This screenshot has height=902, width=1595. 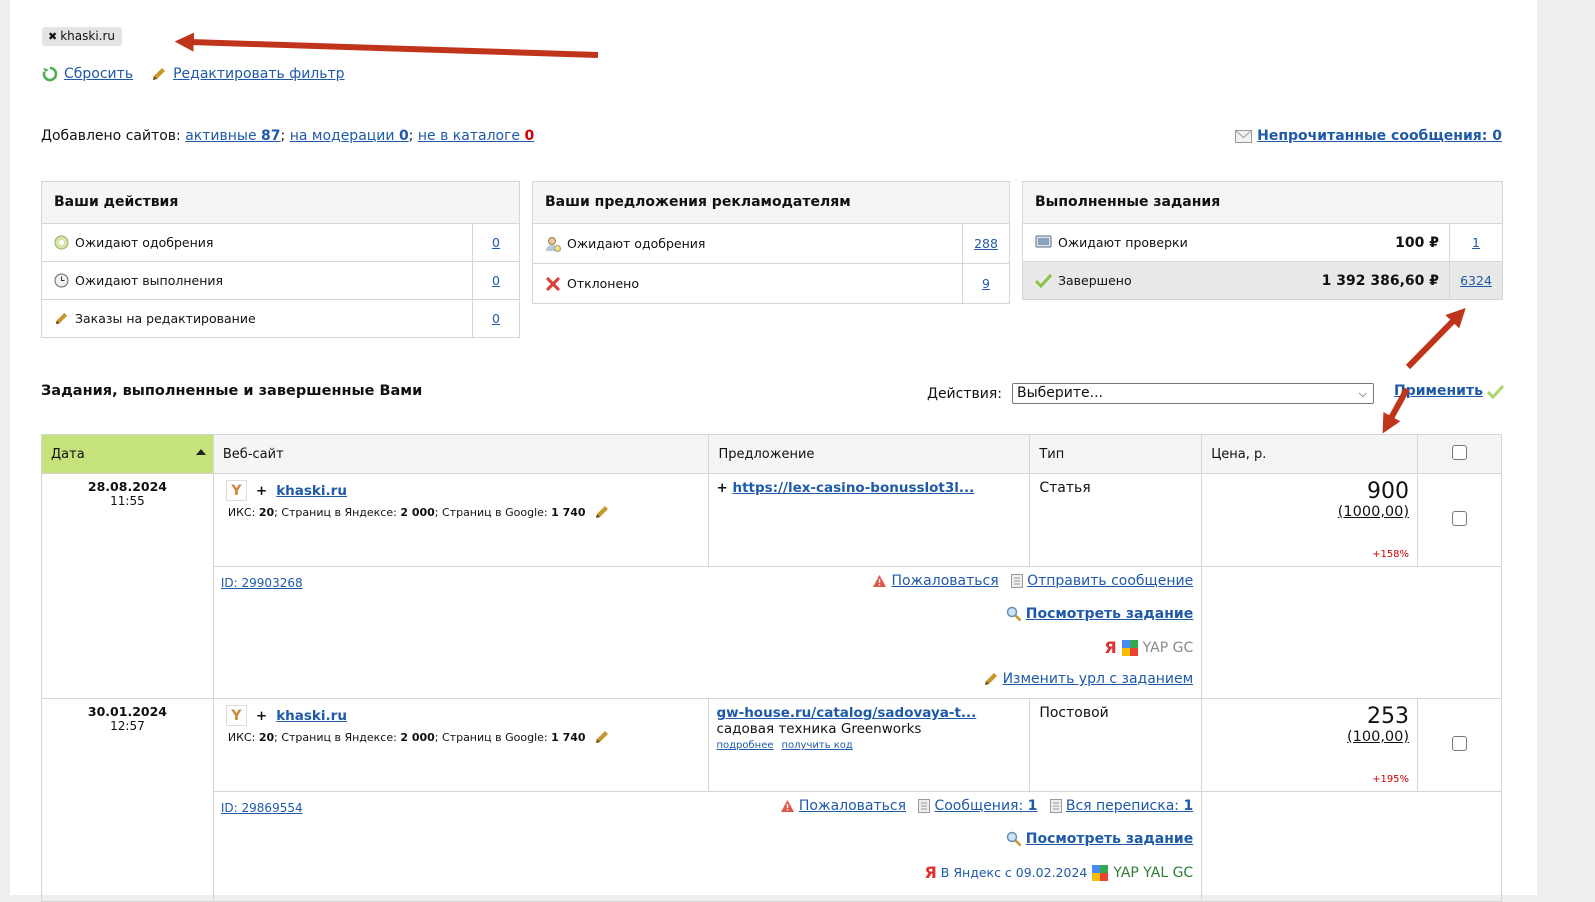 What do you see at coordinates (50, 74) in the screenshot?
I see `refresh-icon` at bounding box center [50, 74].